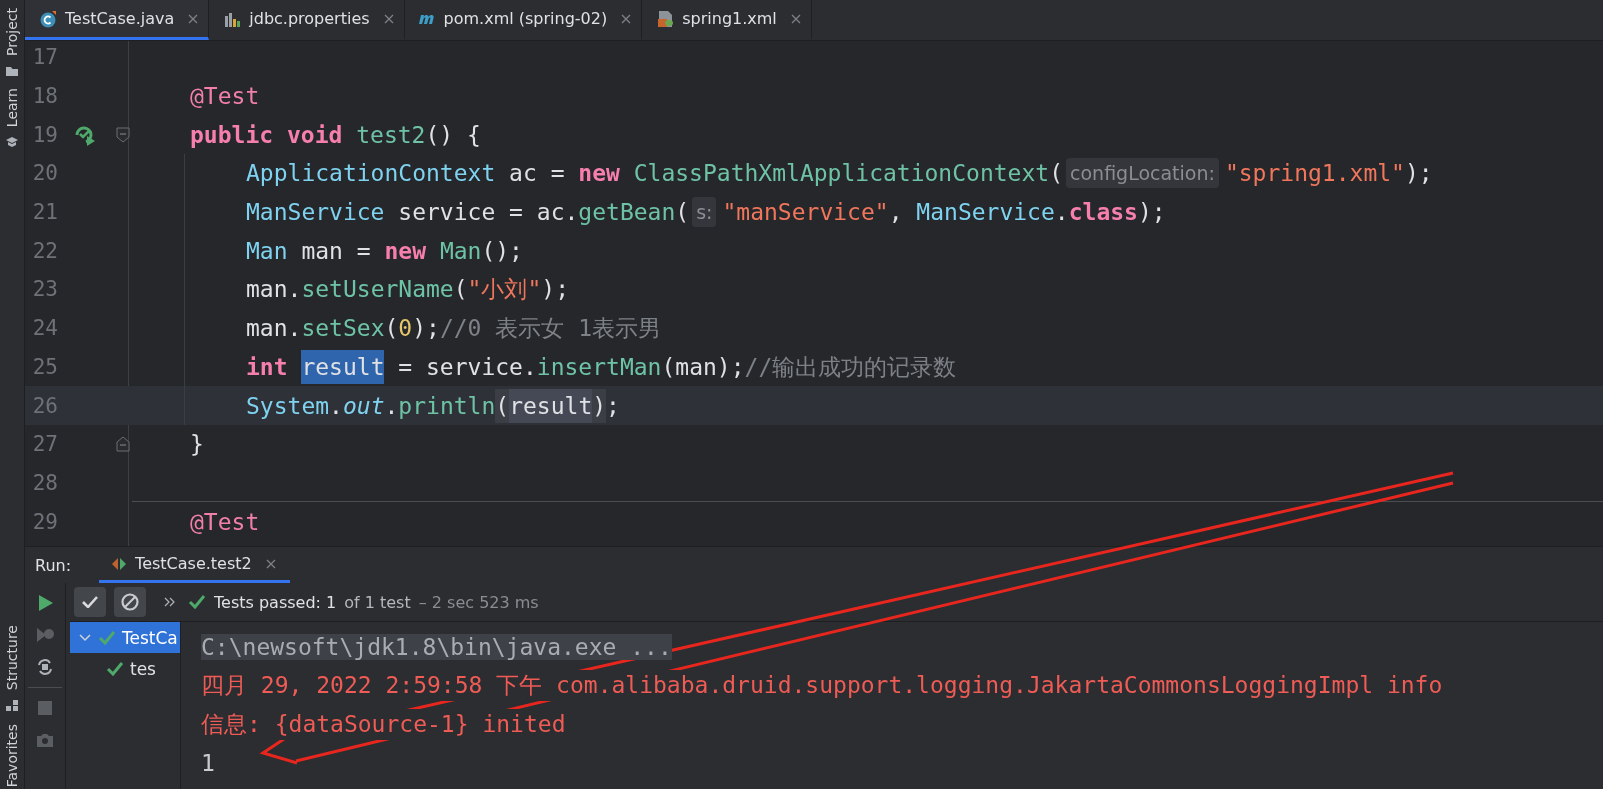 This screenshot has height=789, width=1603. I want to click on file-tab: TestCase.java, so click(117, 20).